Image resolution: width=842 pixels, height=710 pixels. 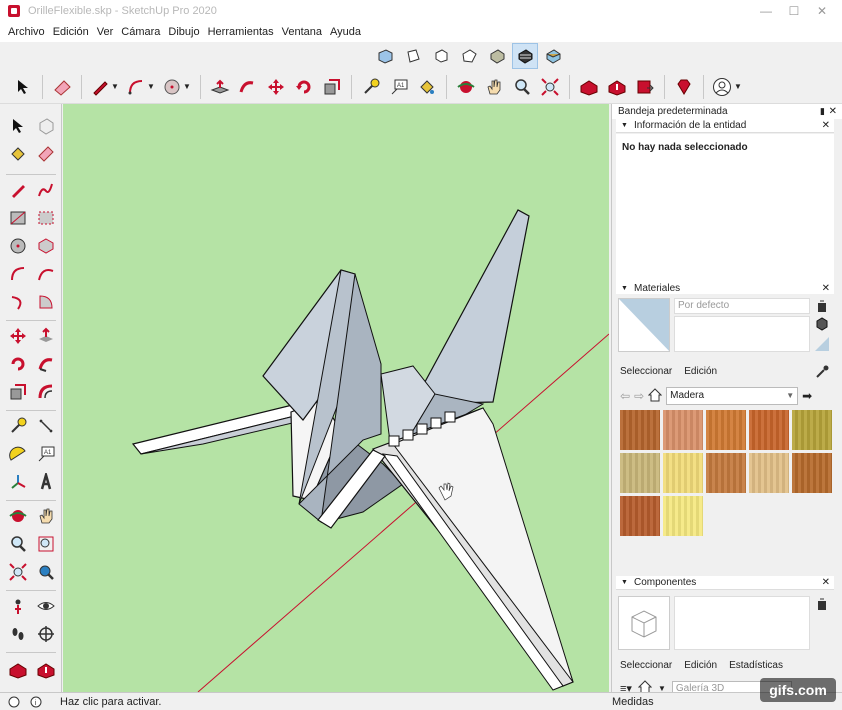 What do you see at coordinates (304, 87) in the screenshot?
I see `rotate-tool-button` at bounding box center [304, 87].